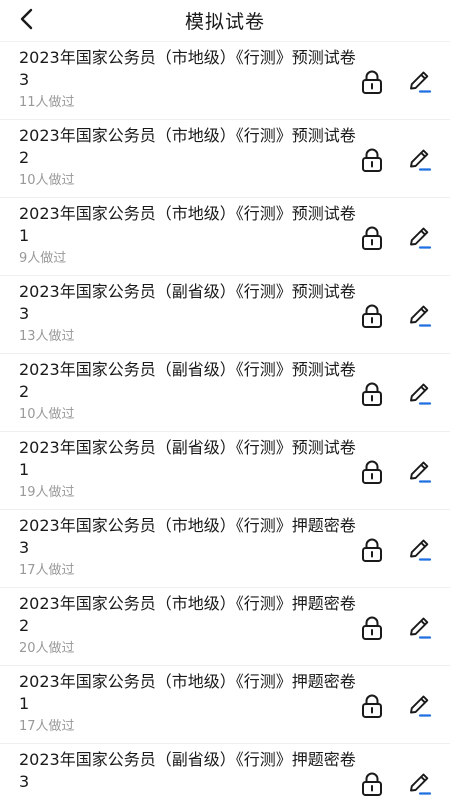  I want to click on nav-header: 模拟试卷, so click(225, 21).